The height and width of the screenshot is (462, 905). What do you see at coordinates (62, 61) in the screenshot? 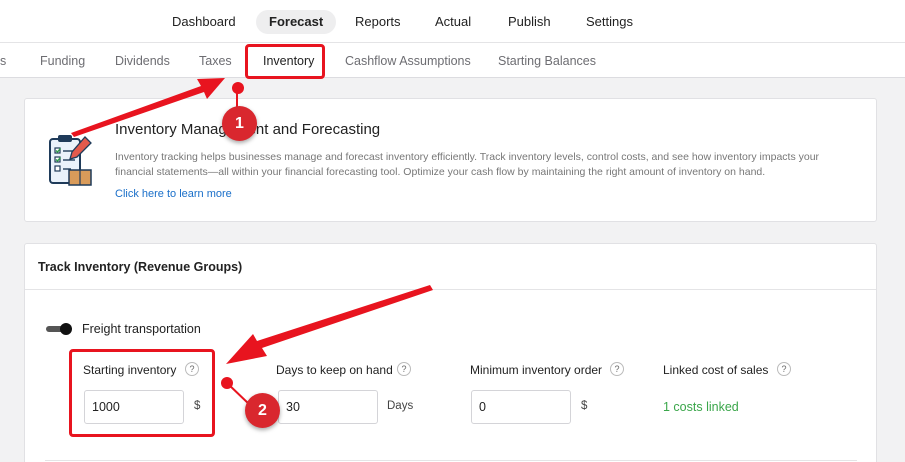
I see `tab-funding: Funding` at bounding box center [62, 61].